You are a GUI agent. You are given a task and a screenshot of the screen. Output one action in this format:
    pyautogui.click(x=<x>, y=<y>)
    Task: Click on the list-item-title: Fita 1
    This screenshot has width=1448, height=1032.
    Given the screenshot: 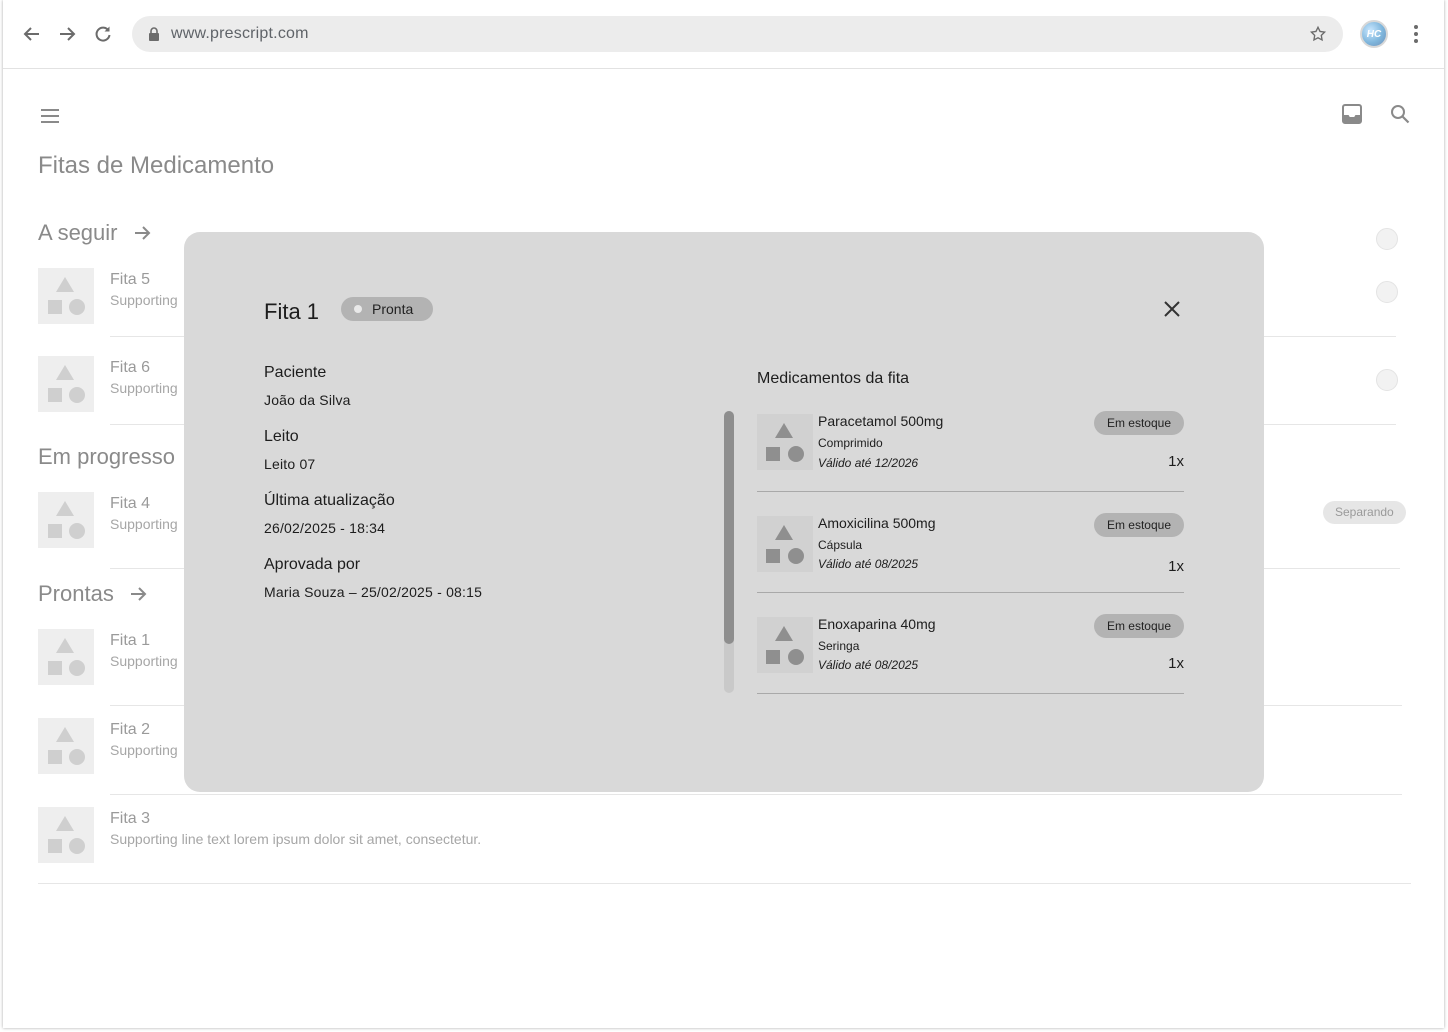 What is the action you would take?
    pyautogui.click(x=130, y=640)
    